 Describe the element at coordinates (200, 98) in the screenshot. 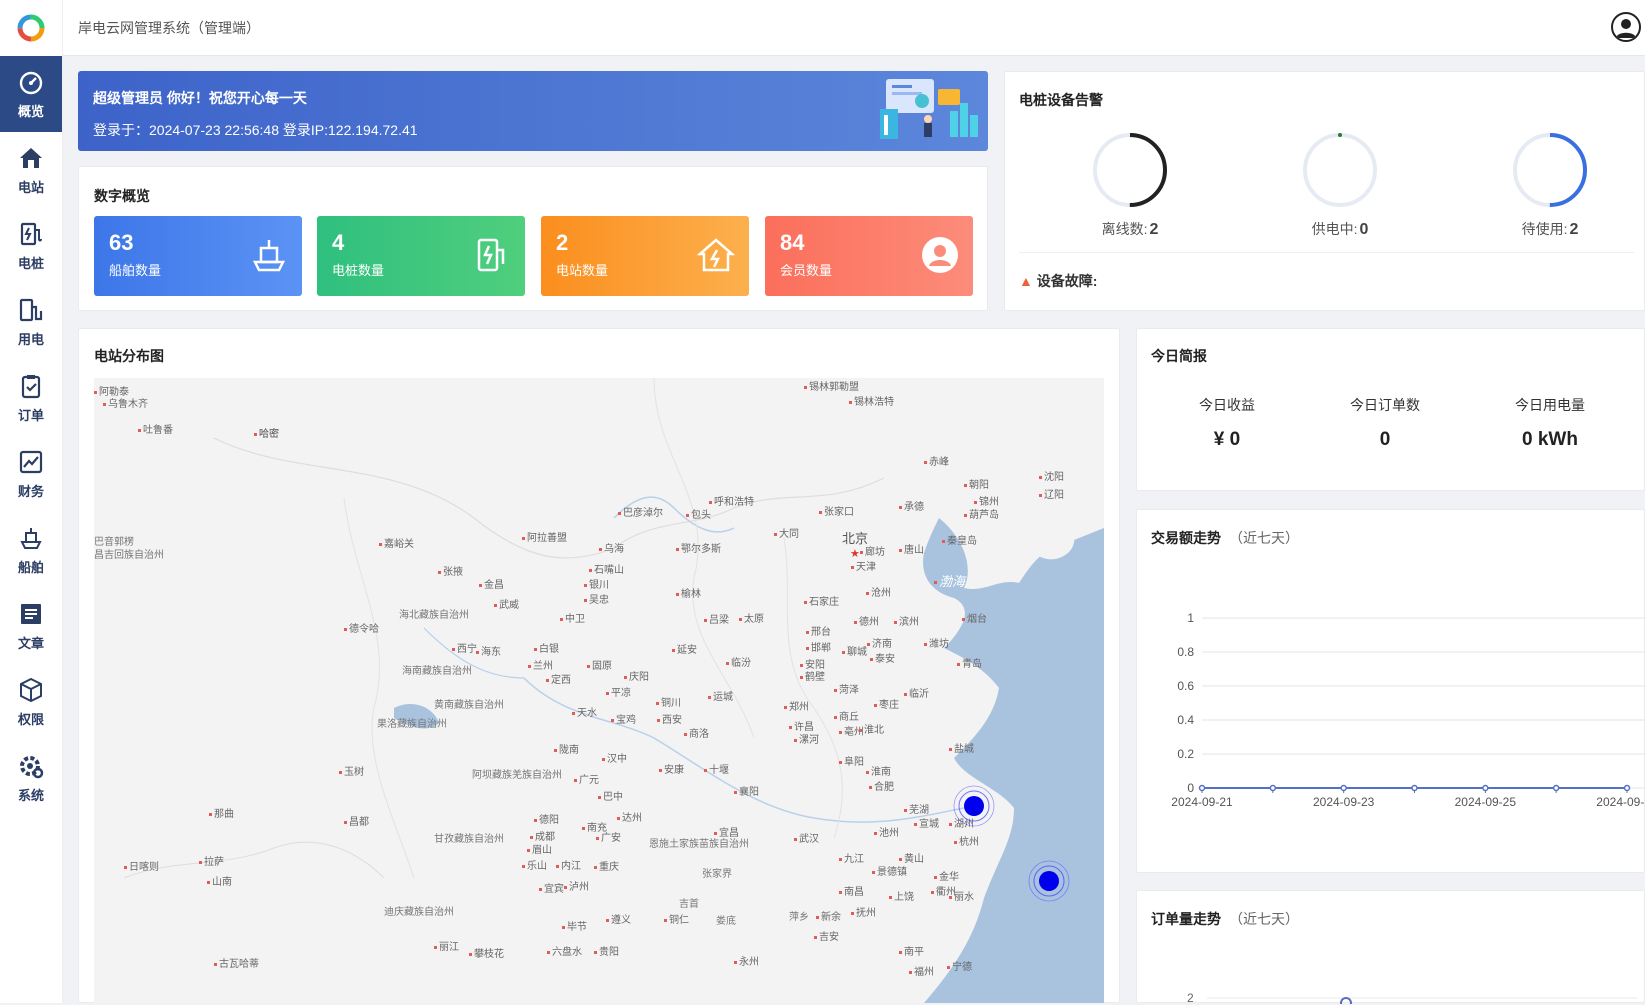

I see `welcome-greeting: 超级管理员 你好！祝您开心每一天` at that location.